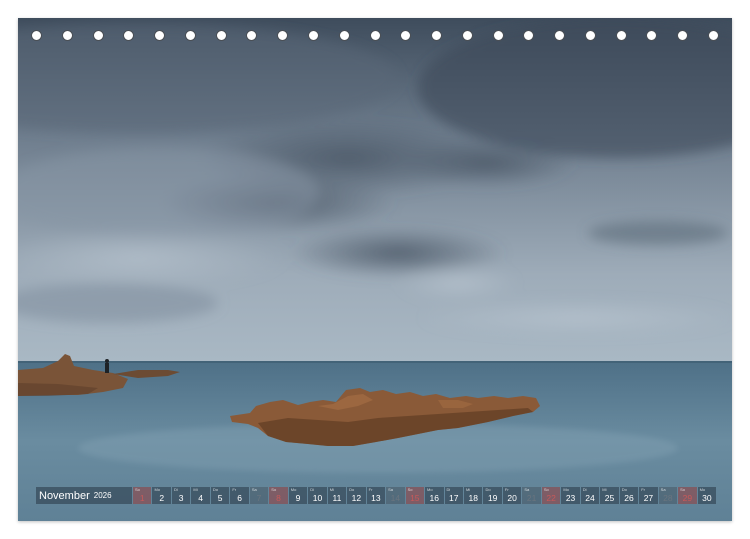 The width and height of the screenshot is (750, 539). I want to click on day-number: 5, so click(220, 497).